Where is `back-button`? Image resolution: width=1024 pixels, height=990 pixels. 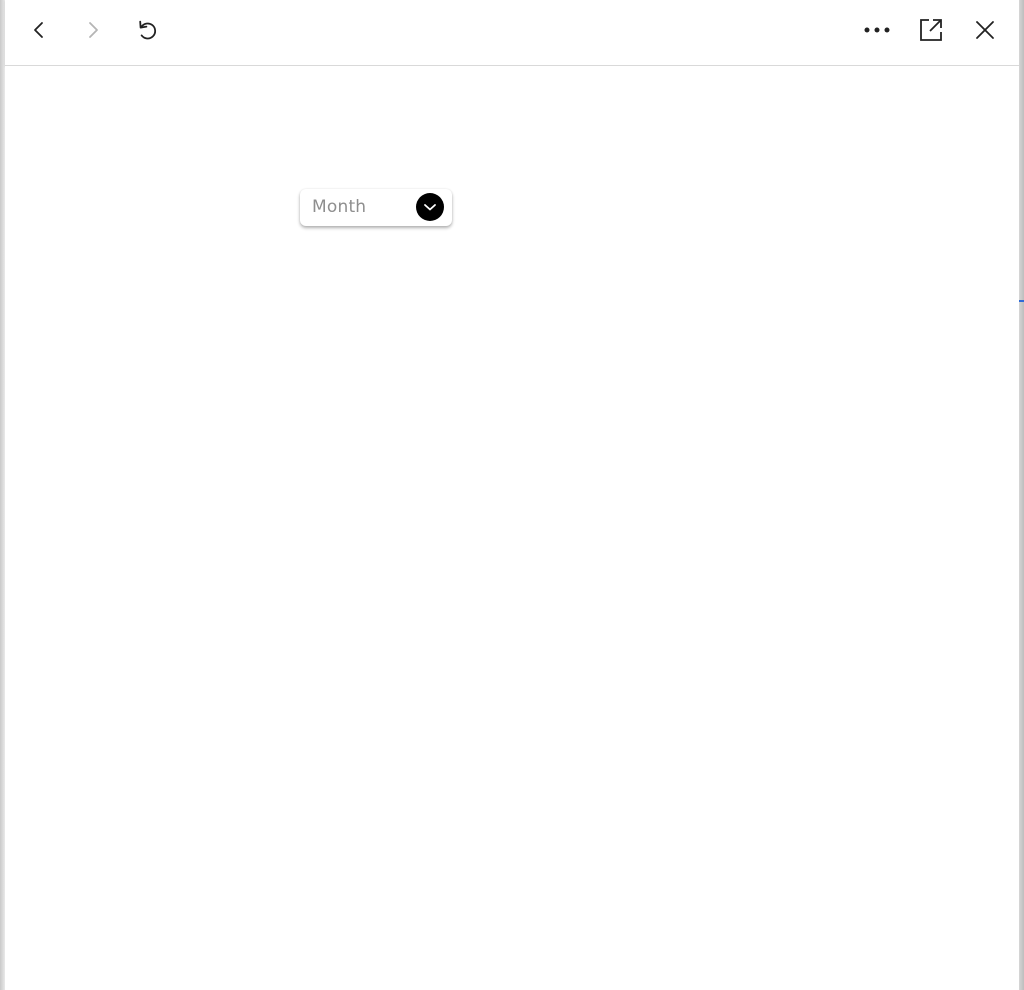 back-button is located at coordinates (39, 30).